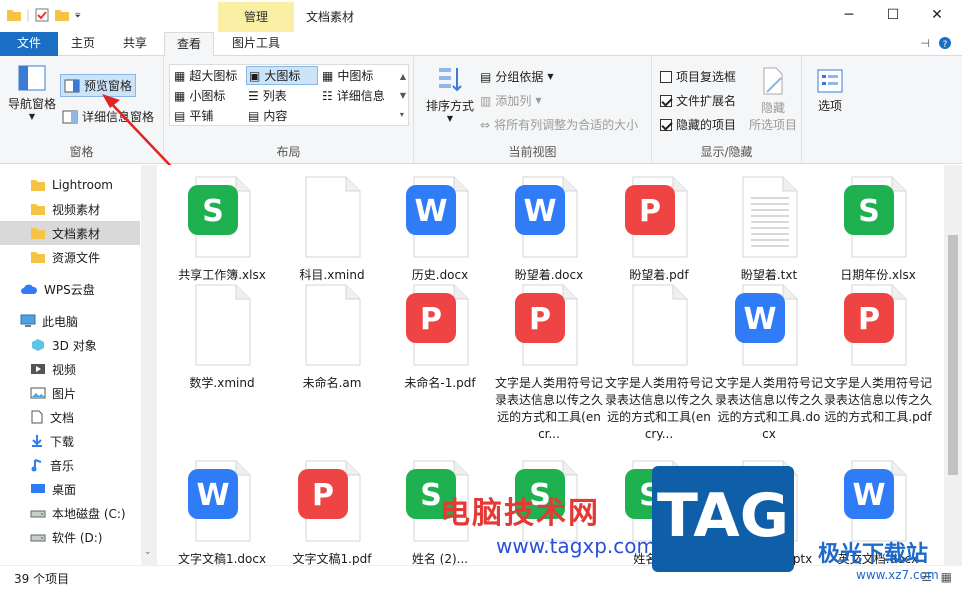 The height and width of the screenshot is (589, 962). I want to click on sort-button: 排序方式 ▼, so click(450, 93).